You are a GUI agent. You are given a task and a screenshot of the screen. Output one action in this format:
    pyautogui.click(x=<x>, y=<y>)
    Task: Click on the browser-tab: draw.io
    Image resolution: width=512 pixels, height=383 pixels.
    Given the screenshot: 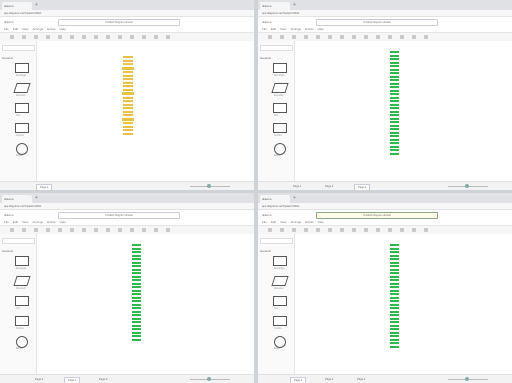 What is the action you would take?
    pyautogui.click(x=275, y=6)
    